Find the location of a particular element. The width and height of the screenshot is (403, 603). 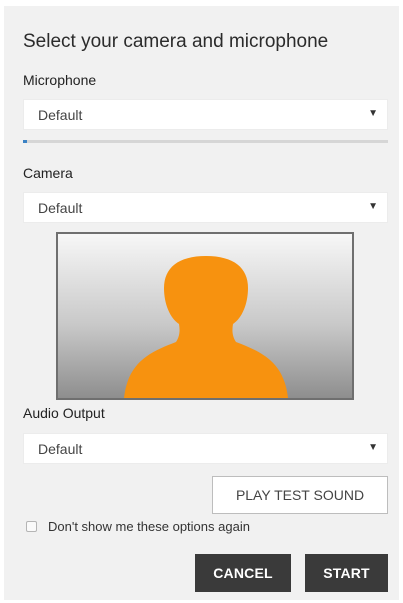

camera-label: Camera is located at coordinates (48, 173).